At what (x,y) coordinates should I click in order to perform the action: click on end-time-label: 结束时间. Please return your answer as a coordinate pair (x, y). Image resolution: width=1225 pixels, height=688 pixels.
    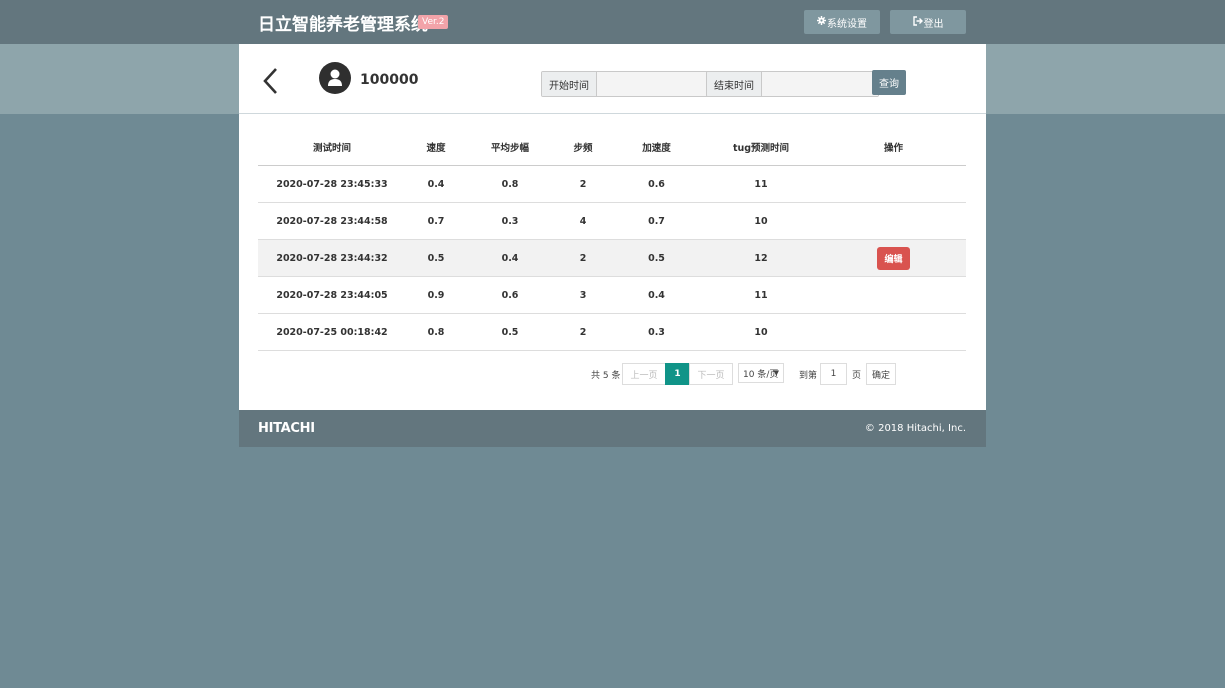
    Looking at the image, I should click on (734, 84).